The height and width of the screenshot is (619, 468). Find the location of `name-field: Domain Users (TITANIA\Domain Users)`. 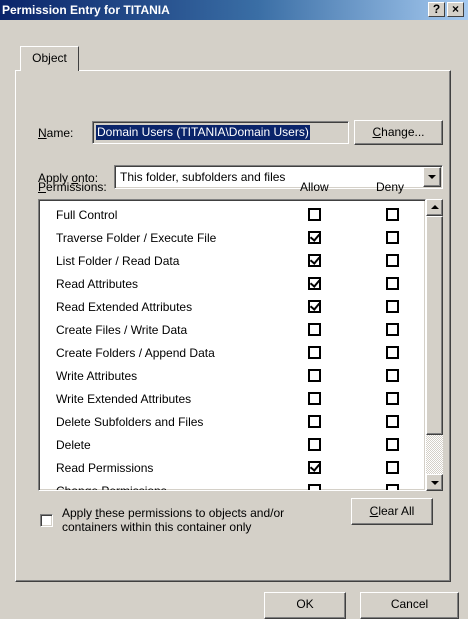

name-field: Domain Users (TITANIA\Domain Users) is located at coordinates (220, 132).